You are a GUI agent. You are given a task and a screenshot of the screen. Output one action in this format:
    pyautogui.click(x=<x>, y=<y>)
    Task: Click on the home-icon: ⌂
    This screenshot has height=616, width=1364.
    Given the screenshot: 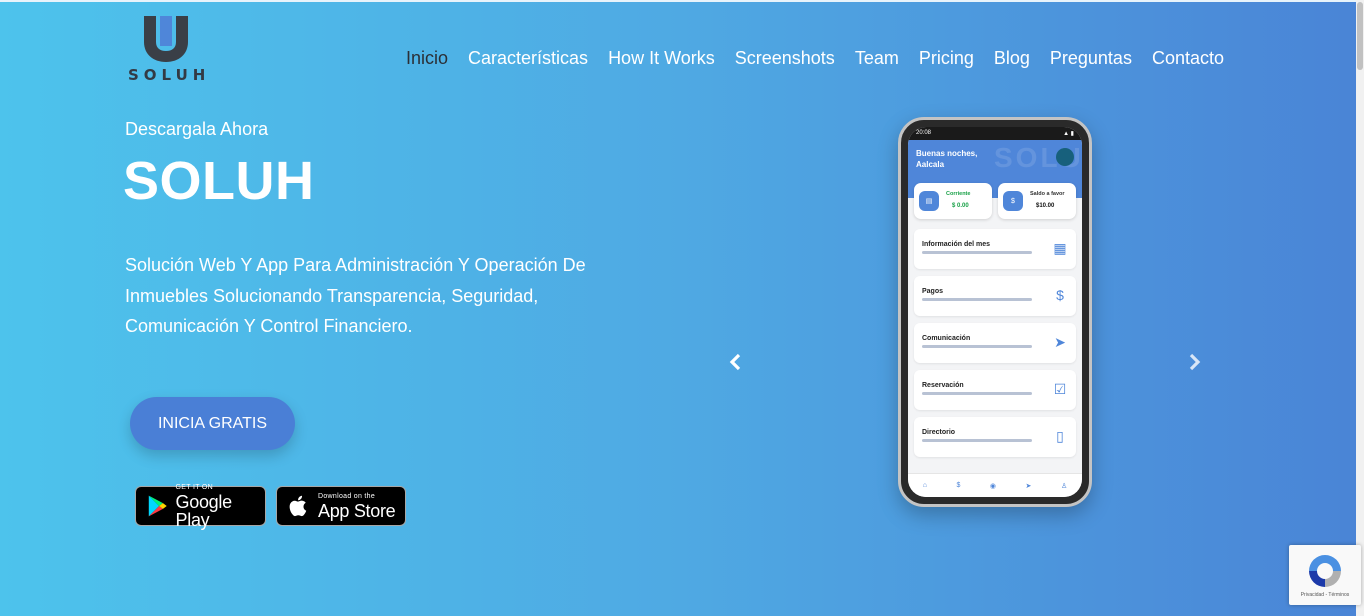 What is the action you would take?
    pyautogui.click(x=925, y=485)
    